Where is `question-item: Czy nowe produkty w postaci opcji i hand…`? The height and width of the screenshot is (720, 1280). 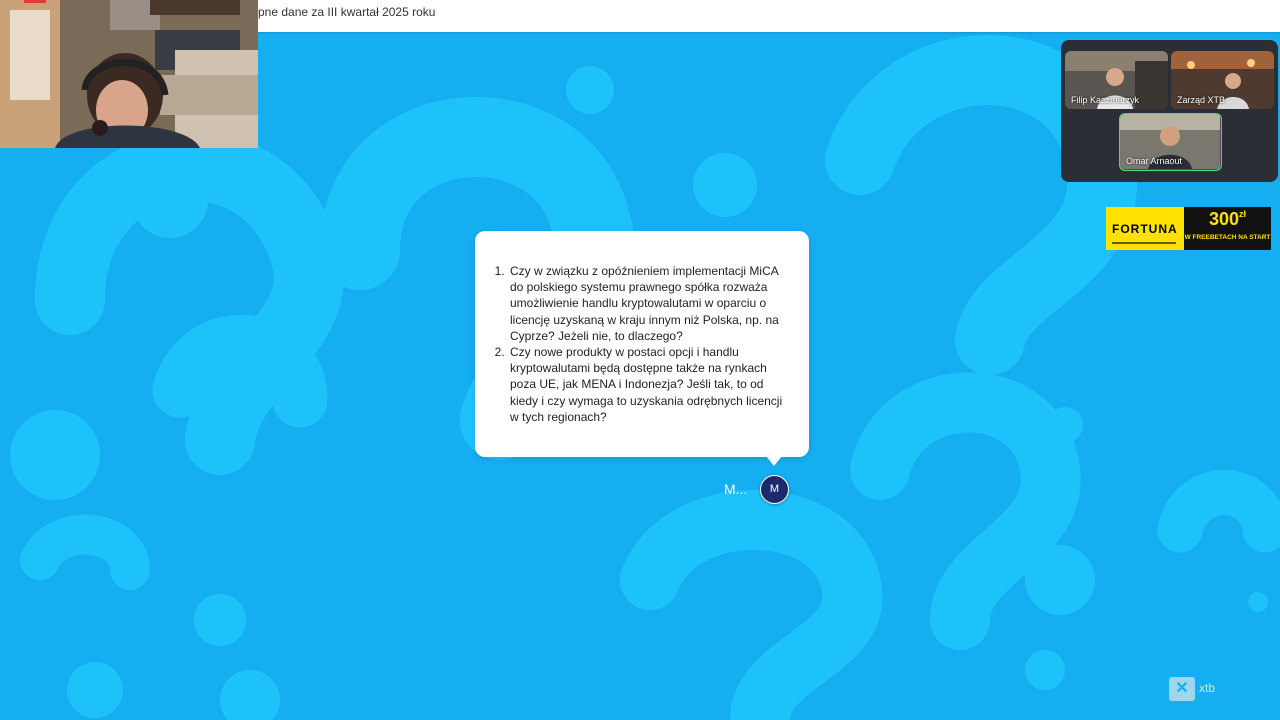 question-item: Czy nowe produkty w postaci opcji i hand… is located at coordinates (645, 384).